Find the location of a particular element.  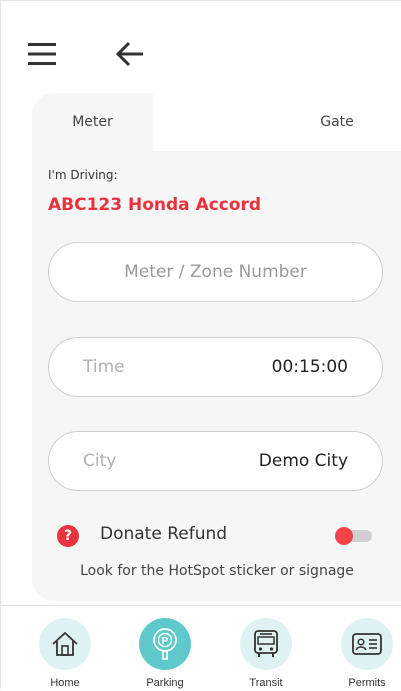

parking-meter-icon: P is located at coordinates (165, 644).